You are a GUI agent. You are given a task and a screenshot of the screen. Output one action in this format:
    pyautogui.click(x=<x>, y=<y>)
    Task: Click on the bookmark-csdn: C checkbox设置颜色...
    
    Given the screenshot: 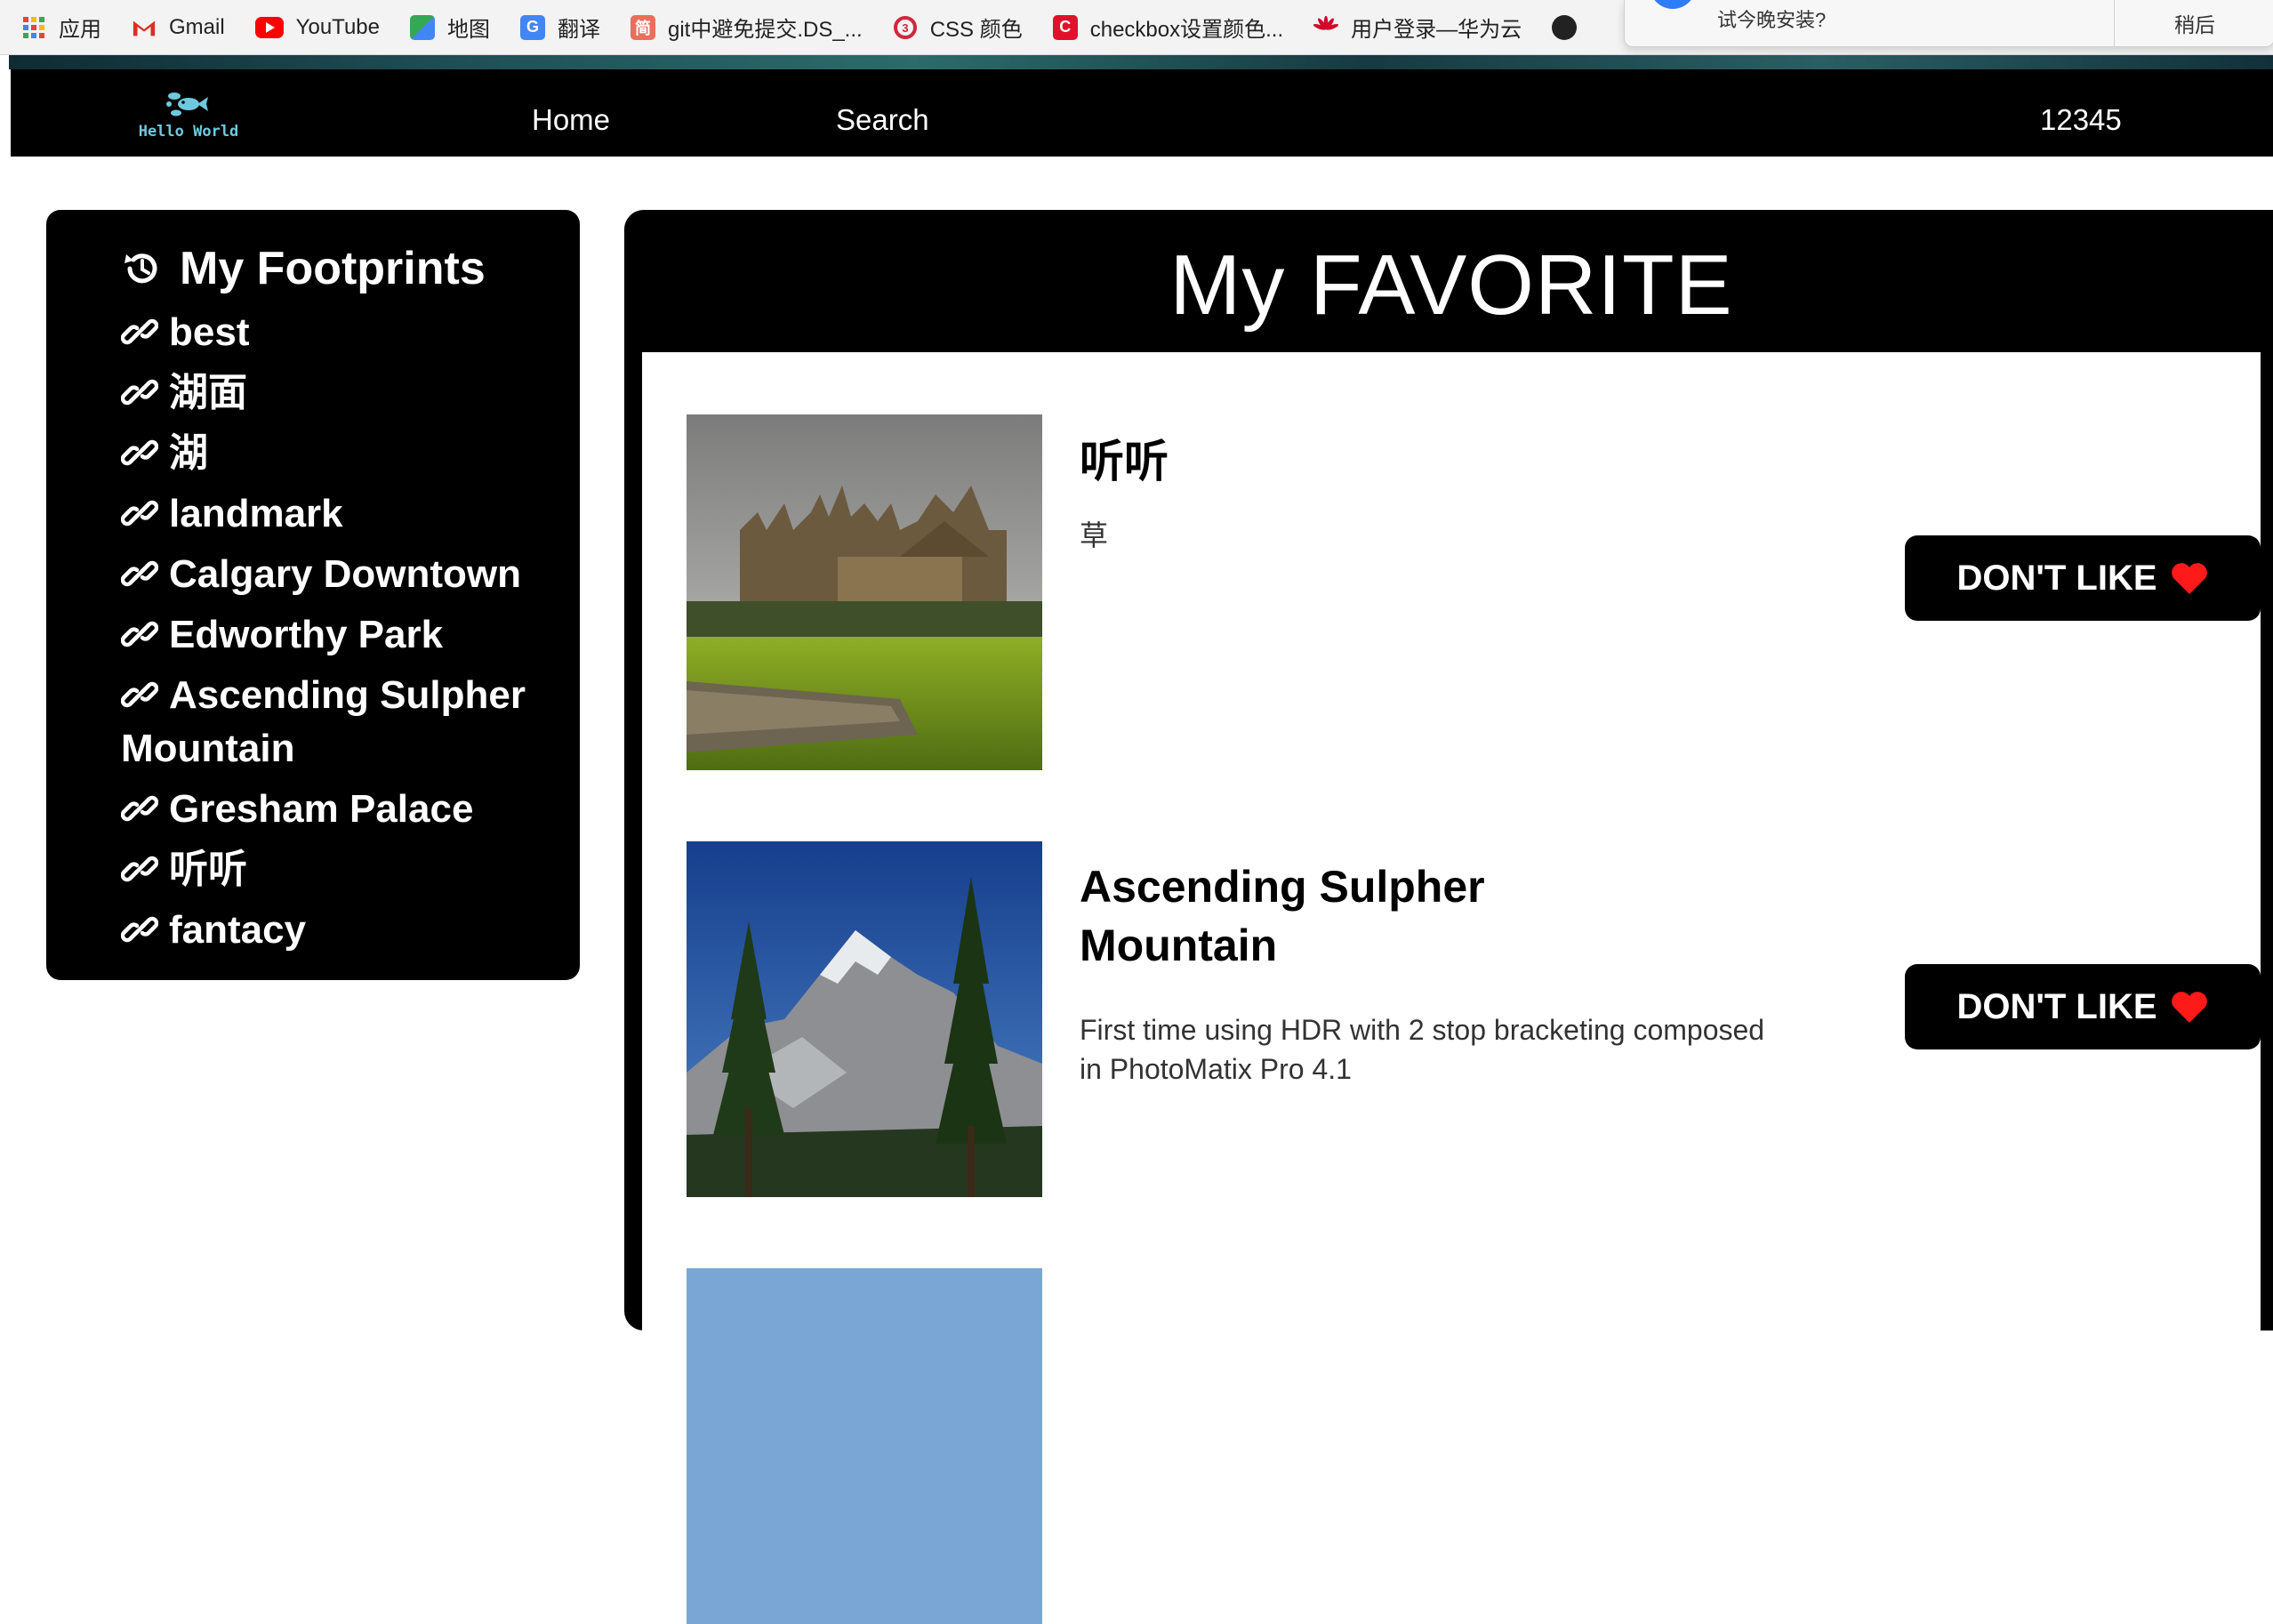 What is the action you would take?
    pyautogui.click(x=1168, y=27)
    